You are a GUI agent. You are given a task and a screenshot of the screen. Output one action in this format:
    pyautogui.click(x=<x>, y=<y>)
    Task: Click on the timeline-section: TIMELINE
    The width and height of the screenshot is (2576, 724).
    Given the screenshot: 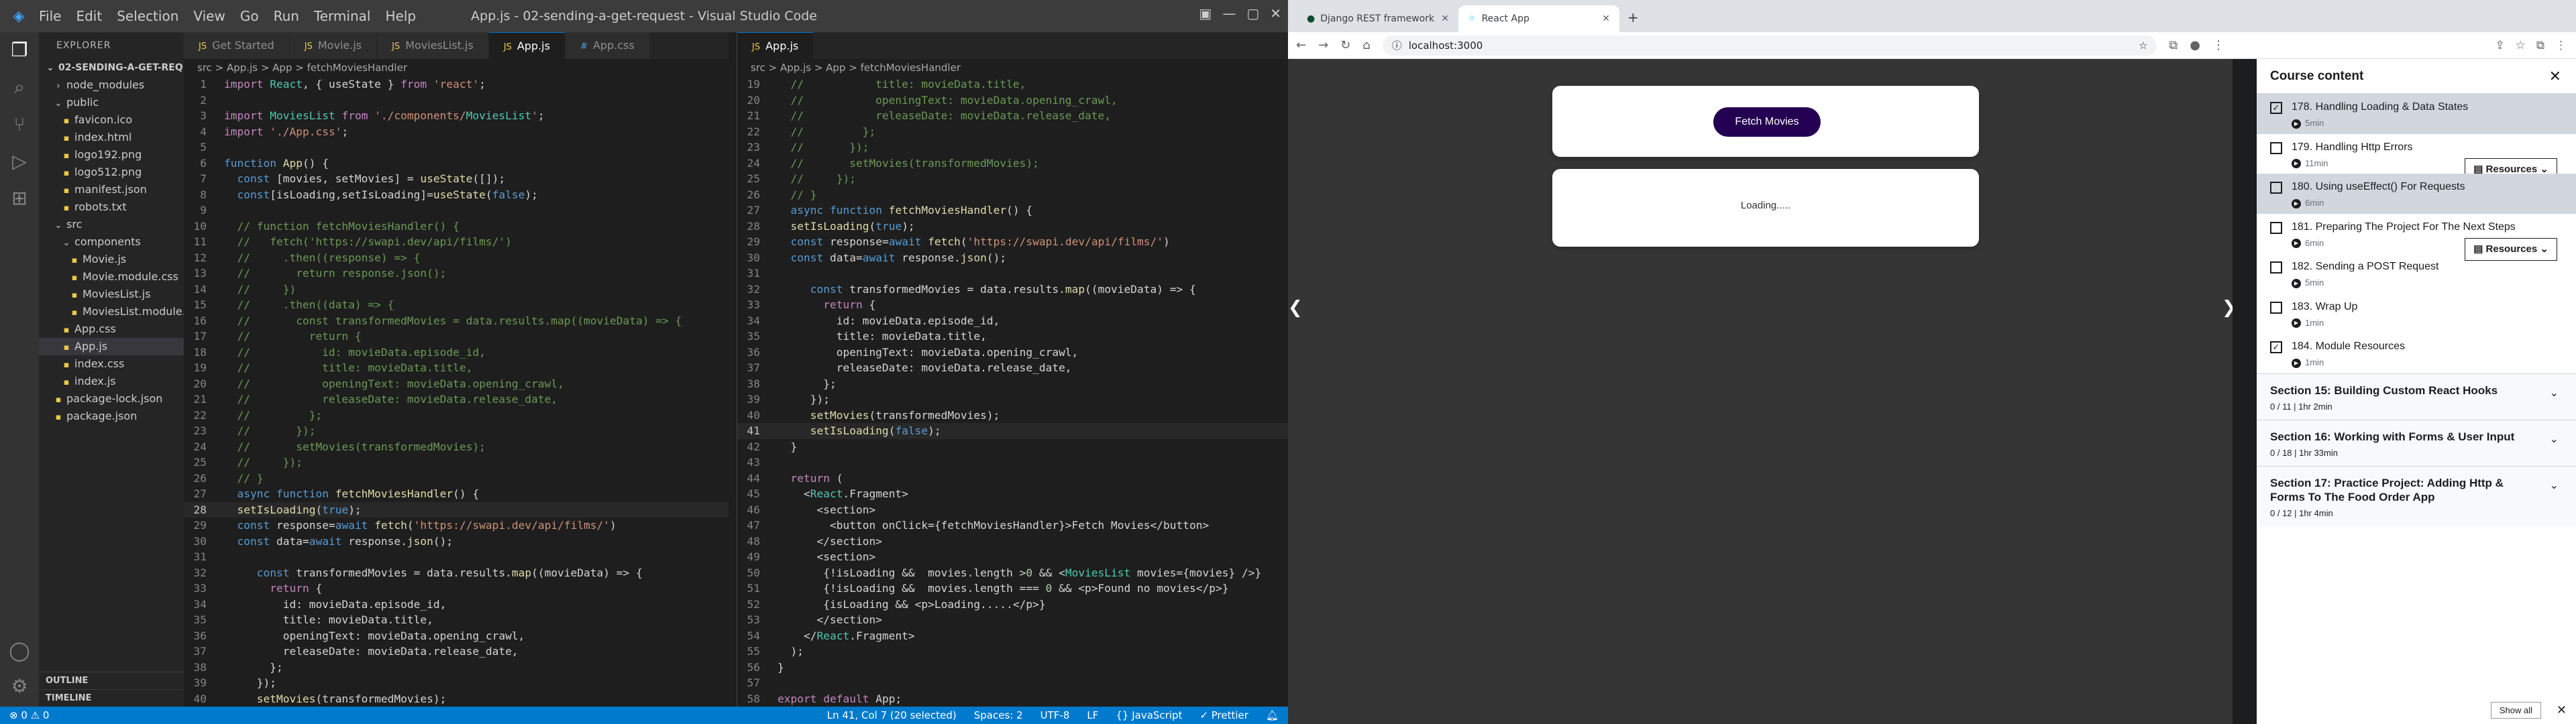 What is the action you would take?
    pyautogui.click(x=111, y=698)
    